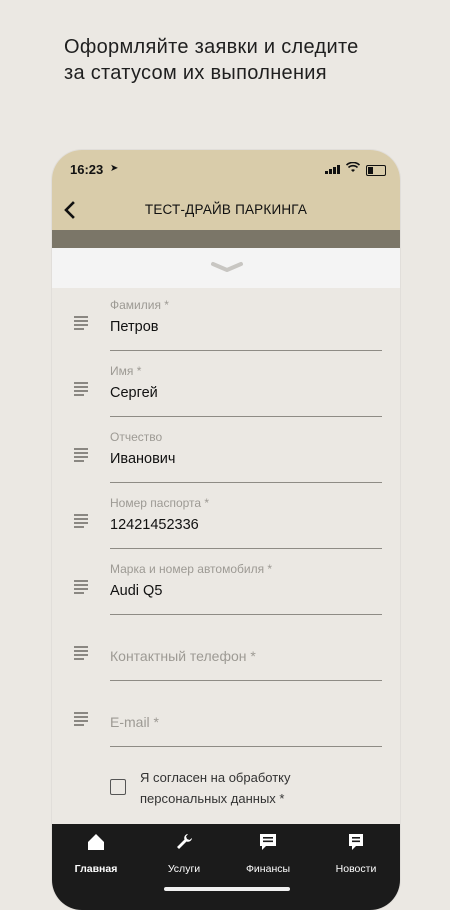 The image size is (450, 910). What do you see at coordinates (184, 853) in the screenshot?
I see `tab-services: Услуги` at bounding box center [184, 853].